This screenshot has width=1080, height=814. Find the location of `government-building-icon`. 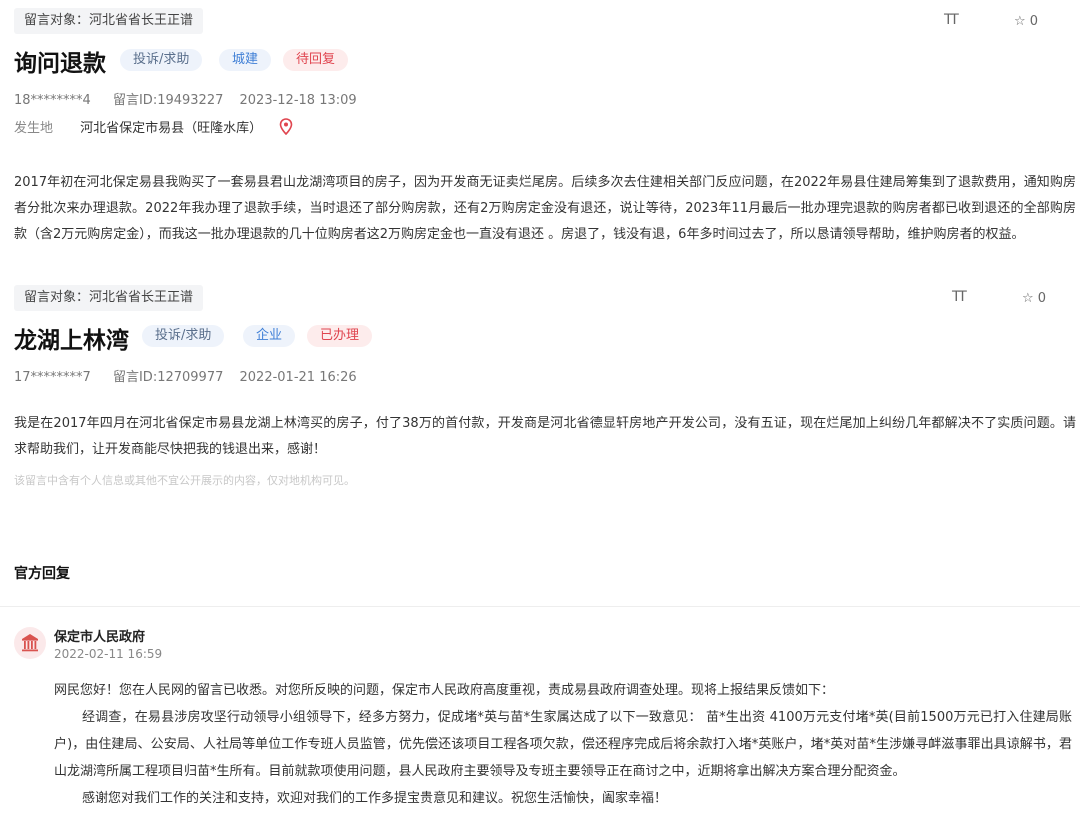

government-building-icon is located at coordinates (30, 643).